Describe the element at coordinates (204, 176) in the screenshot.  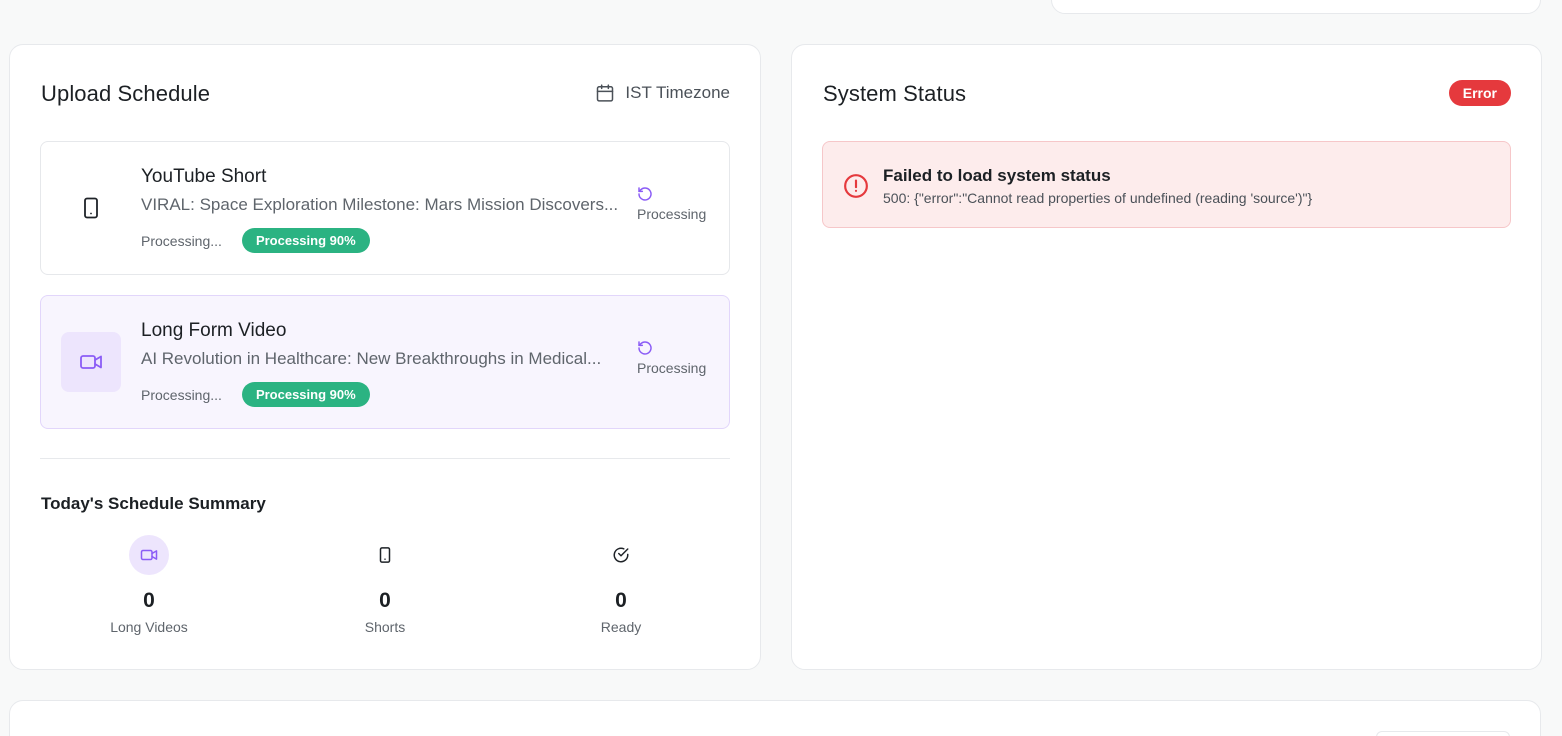
I see `item-type-label: YouTube Short` at that location.